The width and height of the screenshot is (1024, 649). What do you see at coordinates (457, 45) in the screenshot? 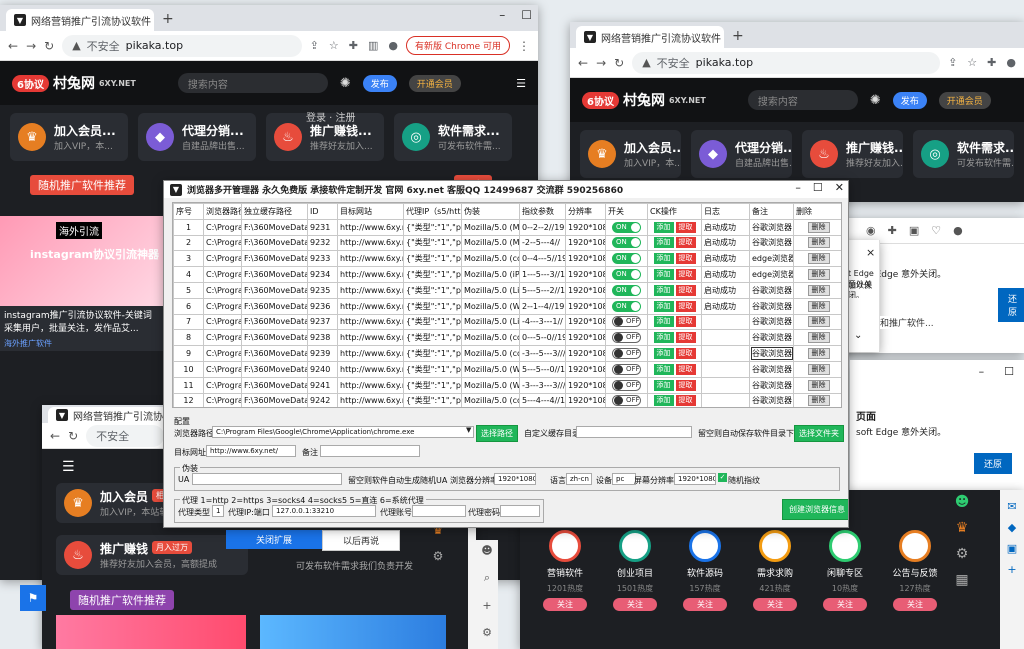
I see `update-chrome-button: 有新版 Chrome 可用` at bounding box center [457, 45].